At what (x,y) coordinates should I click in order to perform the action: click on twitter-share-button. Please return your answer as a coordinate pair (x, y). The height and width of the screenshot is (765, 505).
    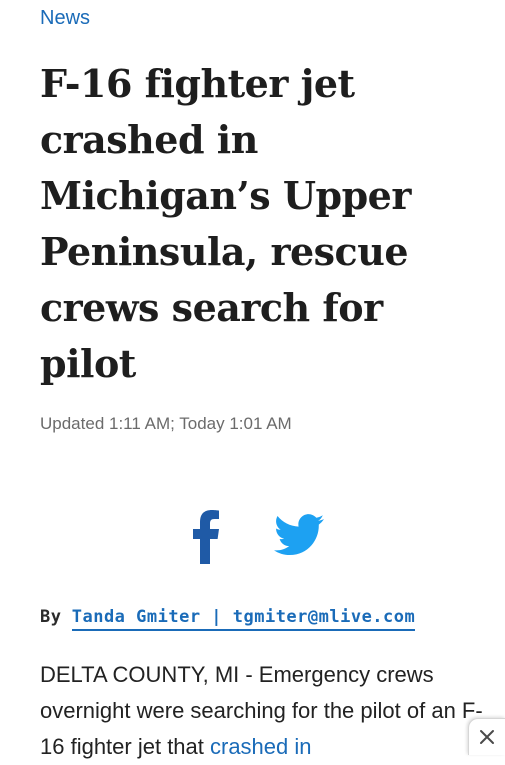
    Looking at the image, I should click on (299, 538).